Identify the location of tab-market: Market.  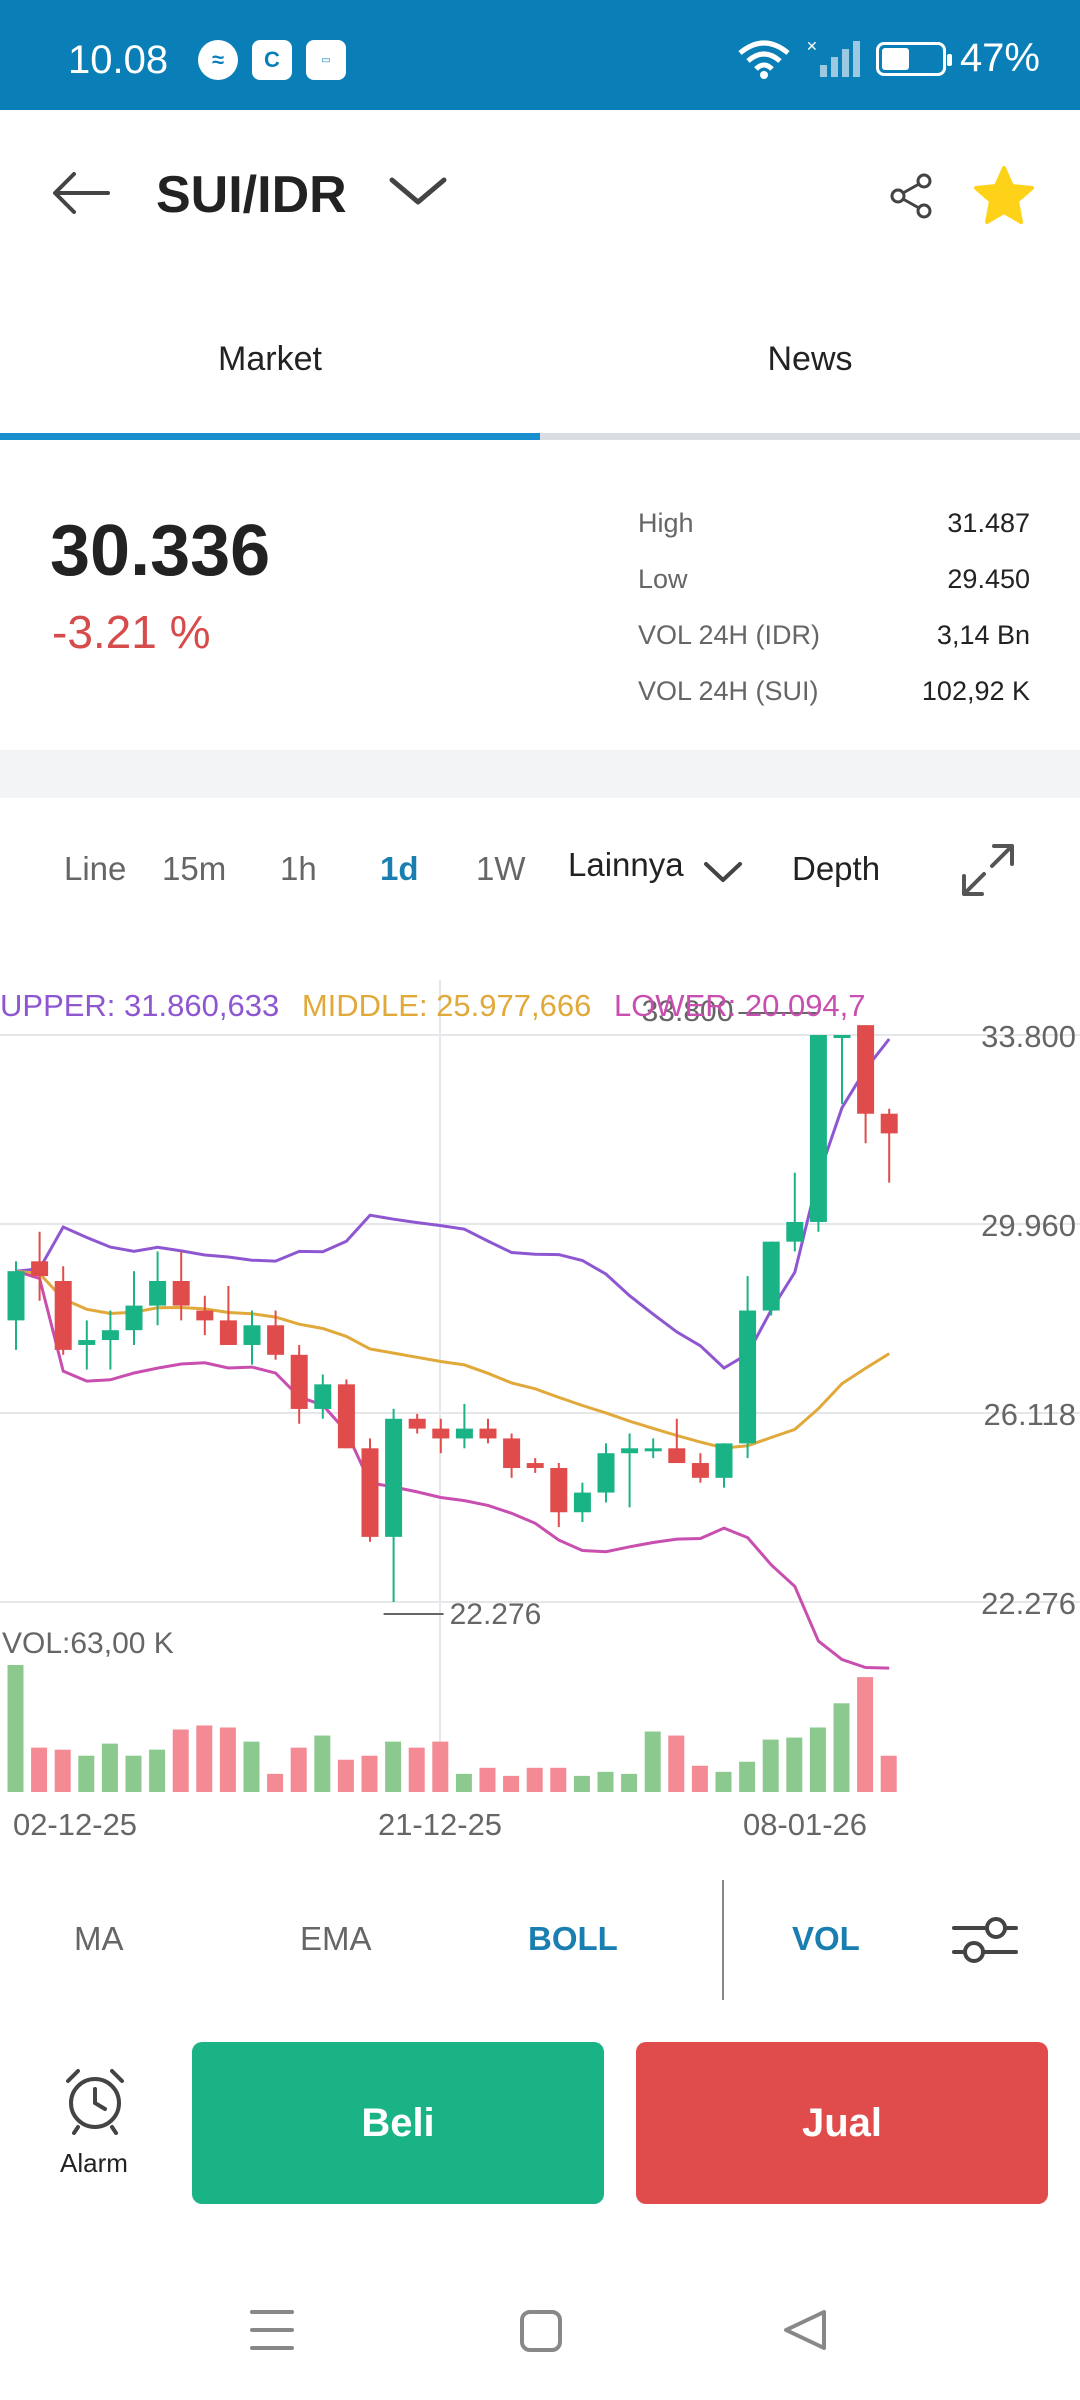
(270, 359).